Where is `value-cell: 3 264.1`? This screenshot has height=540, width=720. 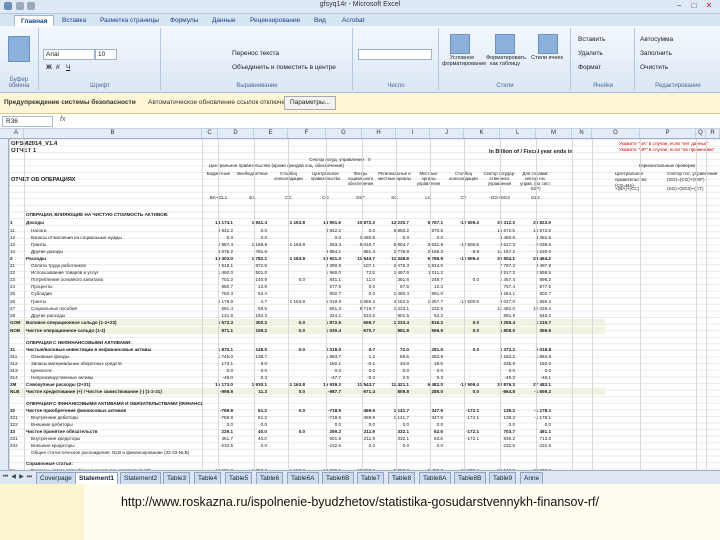
value-cell: 3 264.1 is located at coordinates (498, 294).